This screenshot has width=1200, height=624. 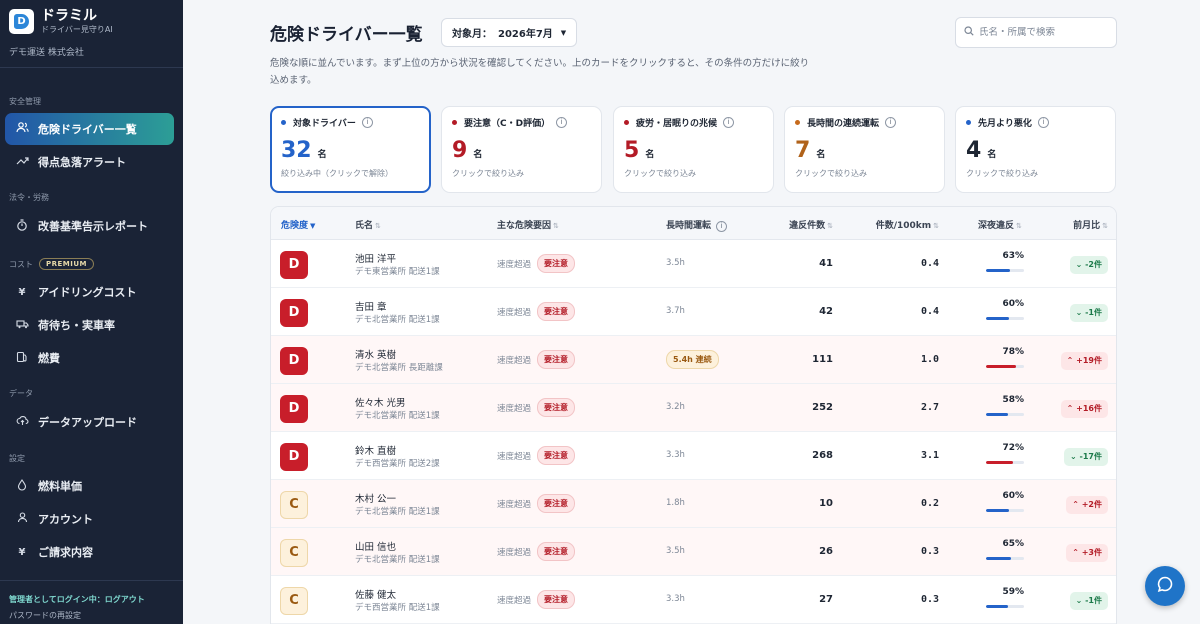 What do you see at coordinates (89, 325) in the screenshot?
I see `sidebar-item-waiting-rate: 荷待ち・実車率` at bounding box center [89, 325].